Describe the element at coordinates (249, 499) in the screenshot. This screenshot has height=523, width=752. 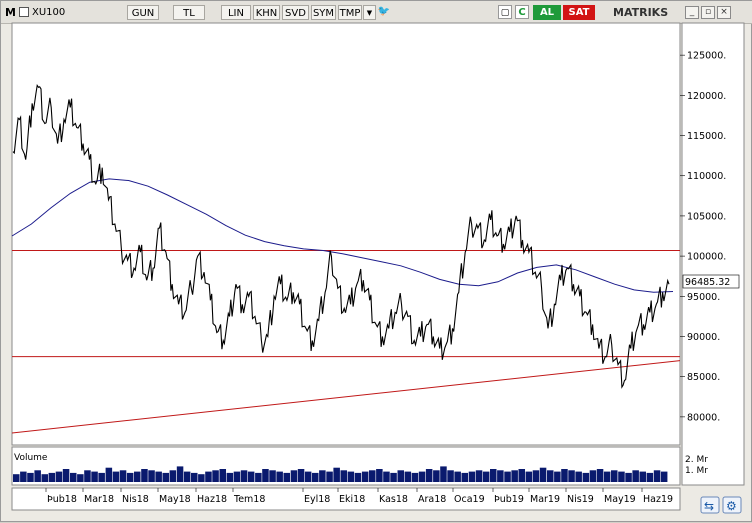
I see `date-tick-label: Tem18` at that location.